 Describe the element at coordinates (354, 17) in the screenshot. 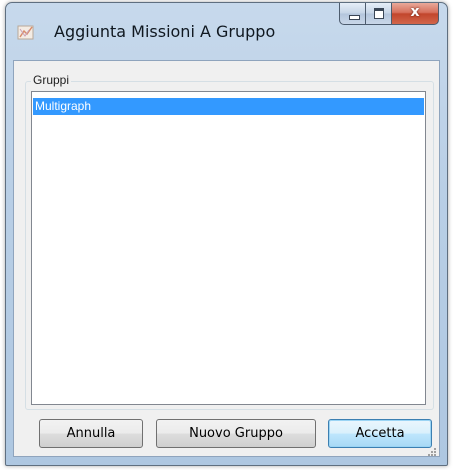

I see `minimize-icon` at that location.